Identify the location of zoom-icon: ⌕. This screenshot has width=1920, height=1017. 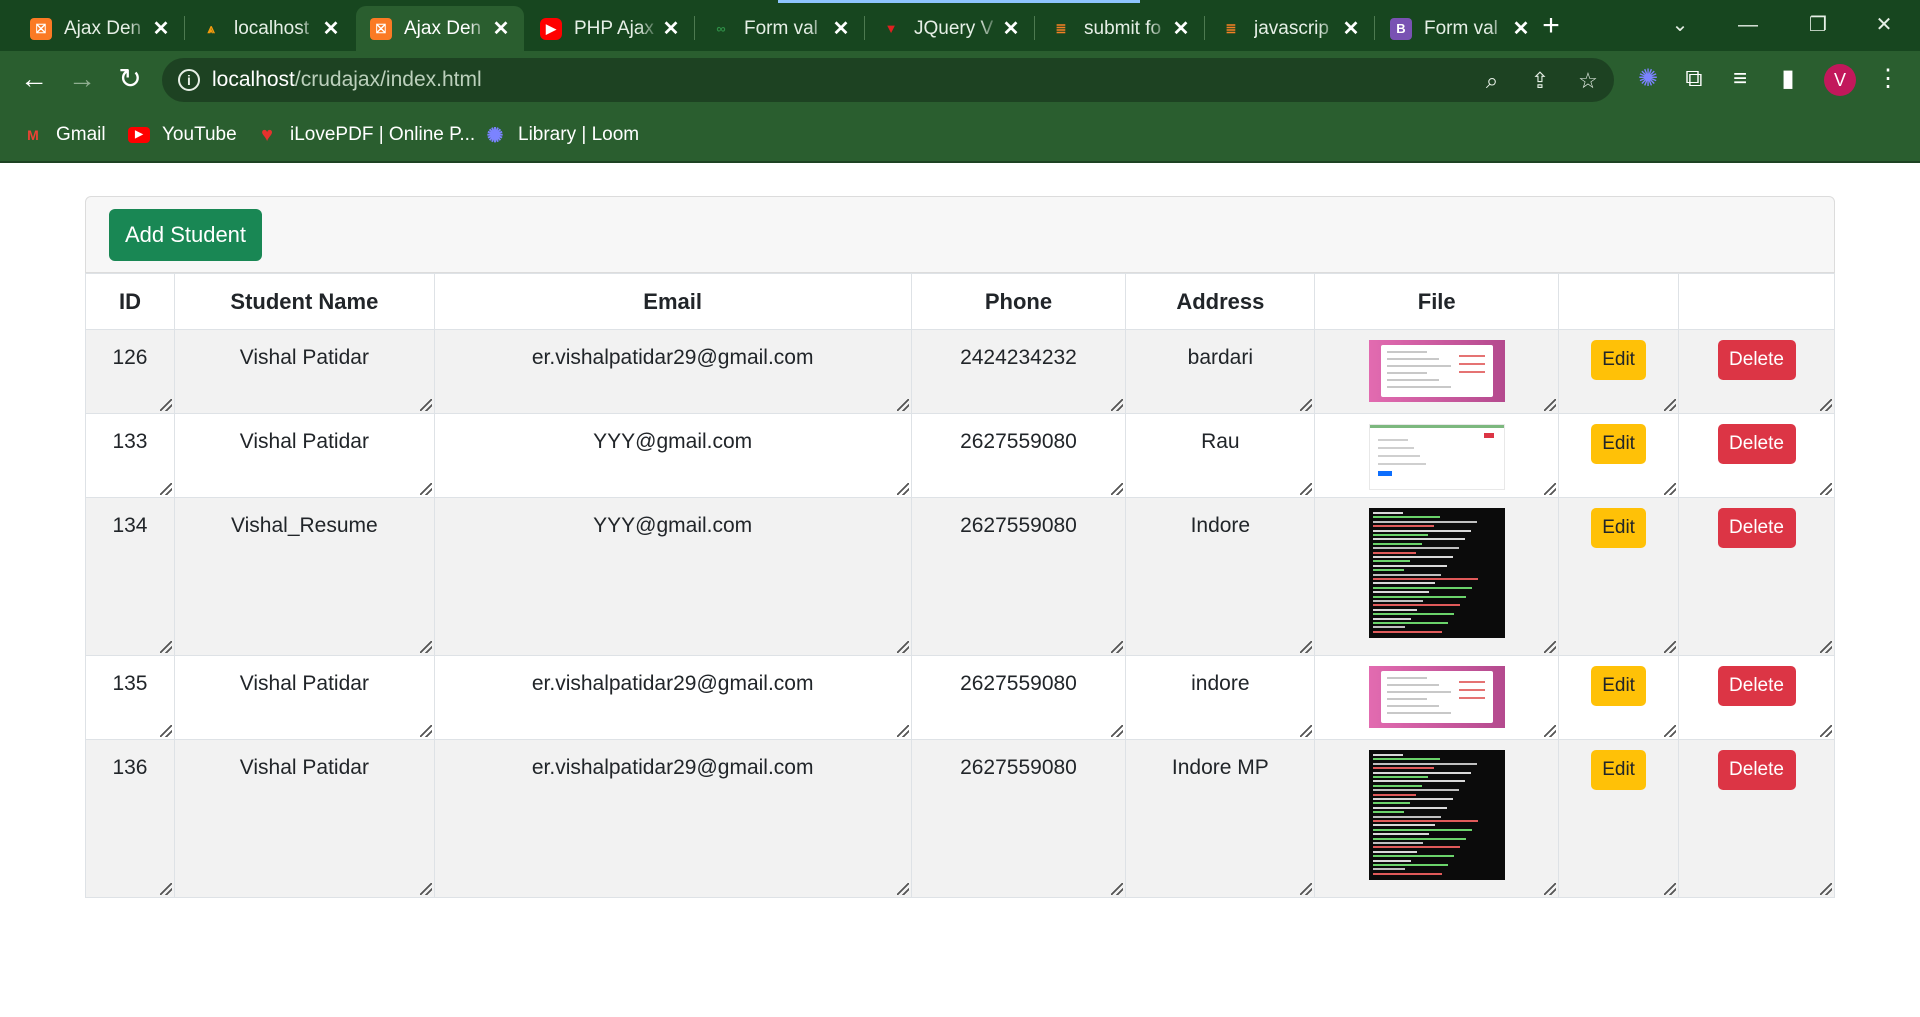
(1492, 81).